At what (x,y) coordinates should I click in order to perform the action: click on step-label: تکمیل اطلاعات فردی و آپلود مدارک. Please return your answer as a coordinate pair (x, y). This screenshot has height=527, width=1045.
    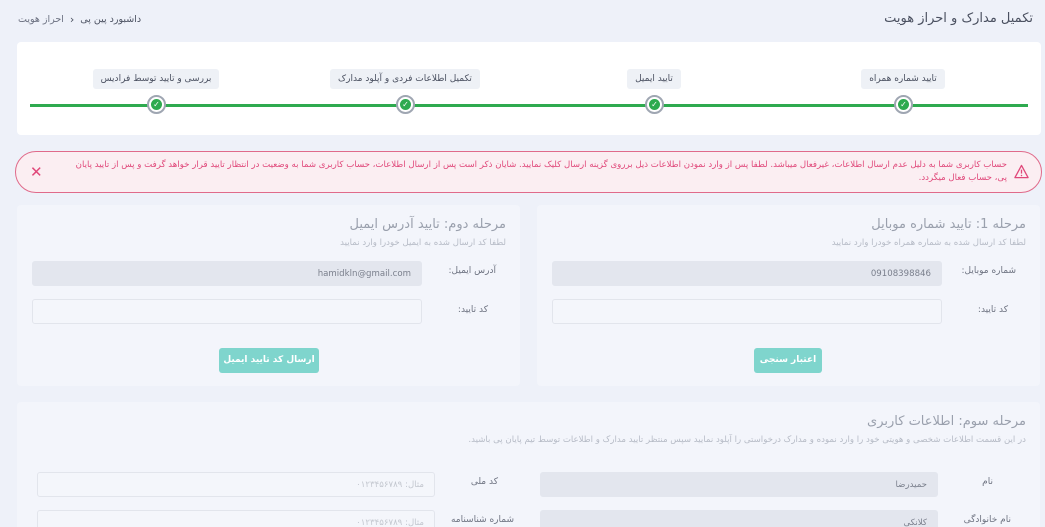
    Looking at the image, I should click on (405, 79).